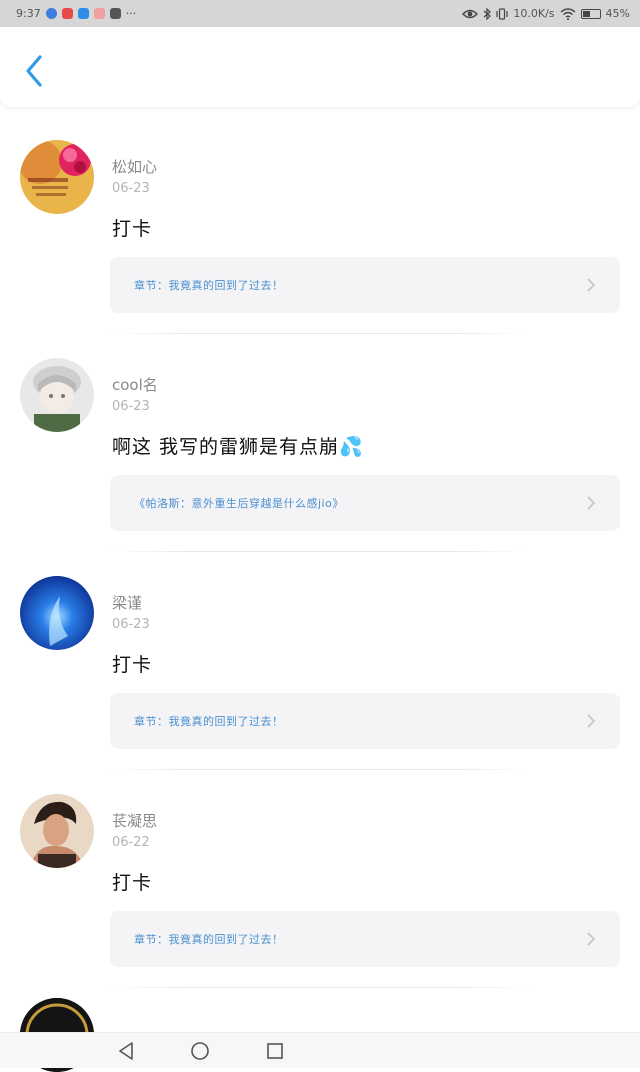  I want to click on portrait-avatar-image, so click(57, 831).